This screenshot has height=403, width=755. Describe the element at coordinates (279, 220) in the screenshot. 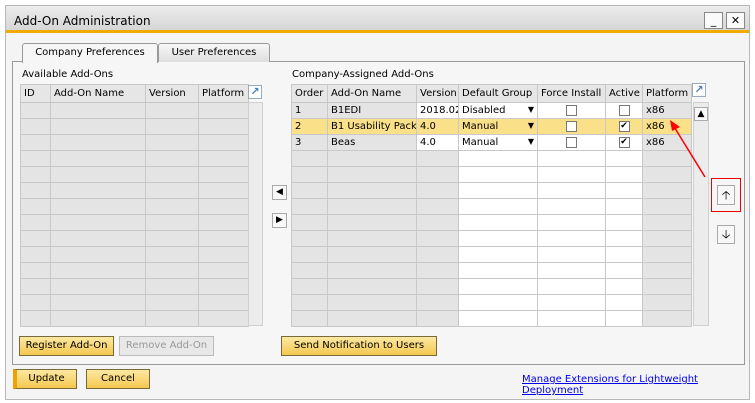

I see `move-right-button: ▶` at that location.